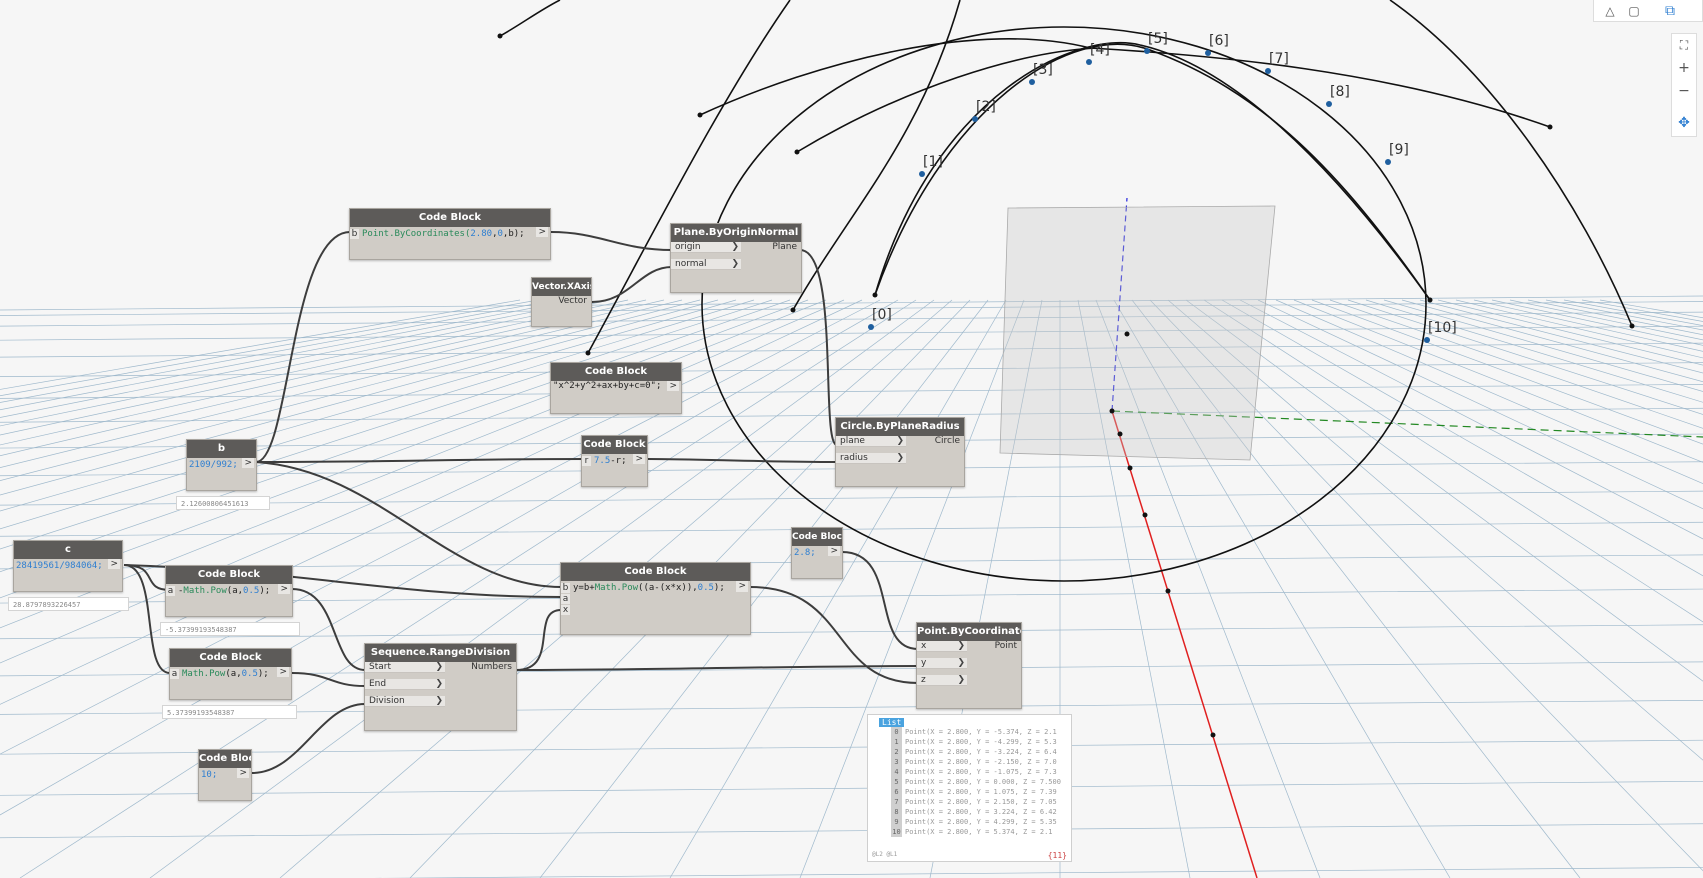 The width and height of the screenshot is (1703, 878). Describe the element at coordinates (572, 301) in the screenshot. I see `output-port-vector: Vector` at that location.